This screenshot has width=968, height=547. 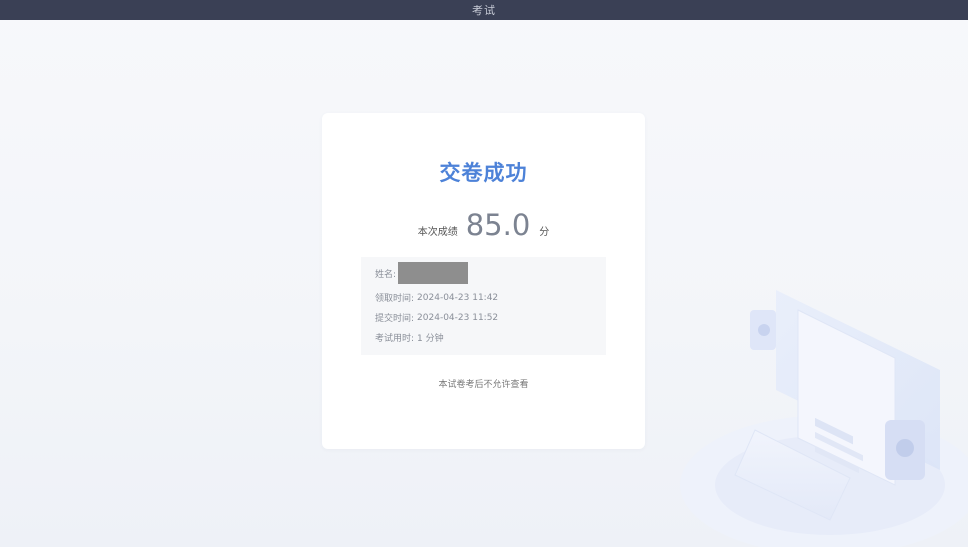 I want to click on score-row: 本次成绩 85.0 分, so click(x=483, y=225).